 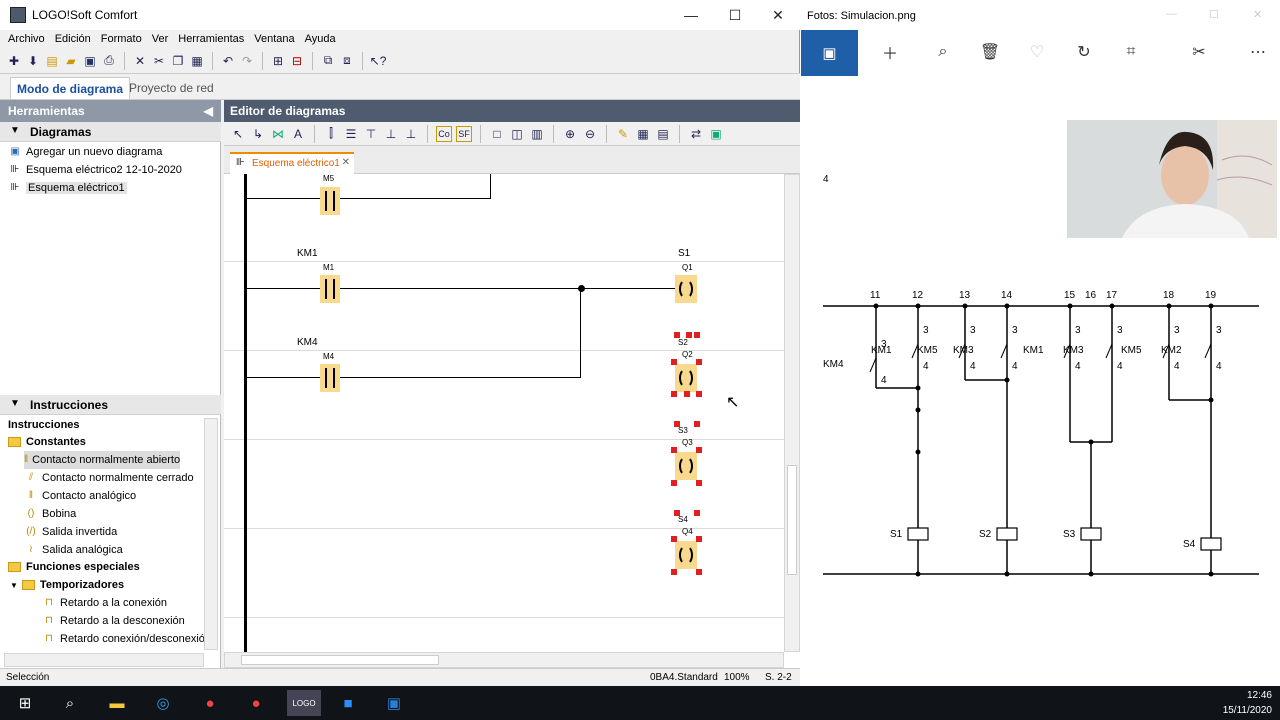 What do you see at coordinates (211, 534) in the screenshot?
I see `tree-scrollbar` at bounding box center [211, 534].